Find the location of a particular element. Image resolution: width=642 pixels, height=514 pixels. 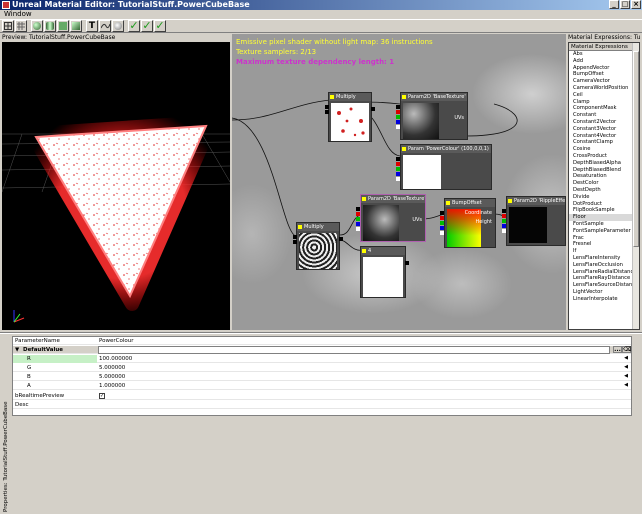

node-title: Param 'PowerColour' (100,0,0,1) is located at coordinates (446, 149).